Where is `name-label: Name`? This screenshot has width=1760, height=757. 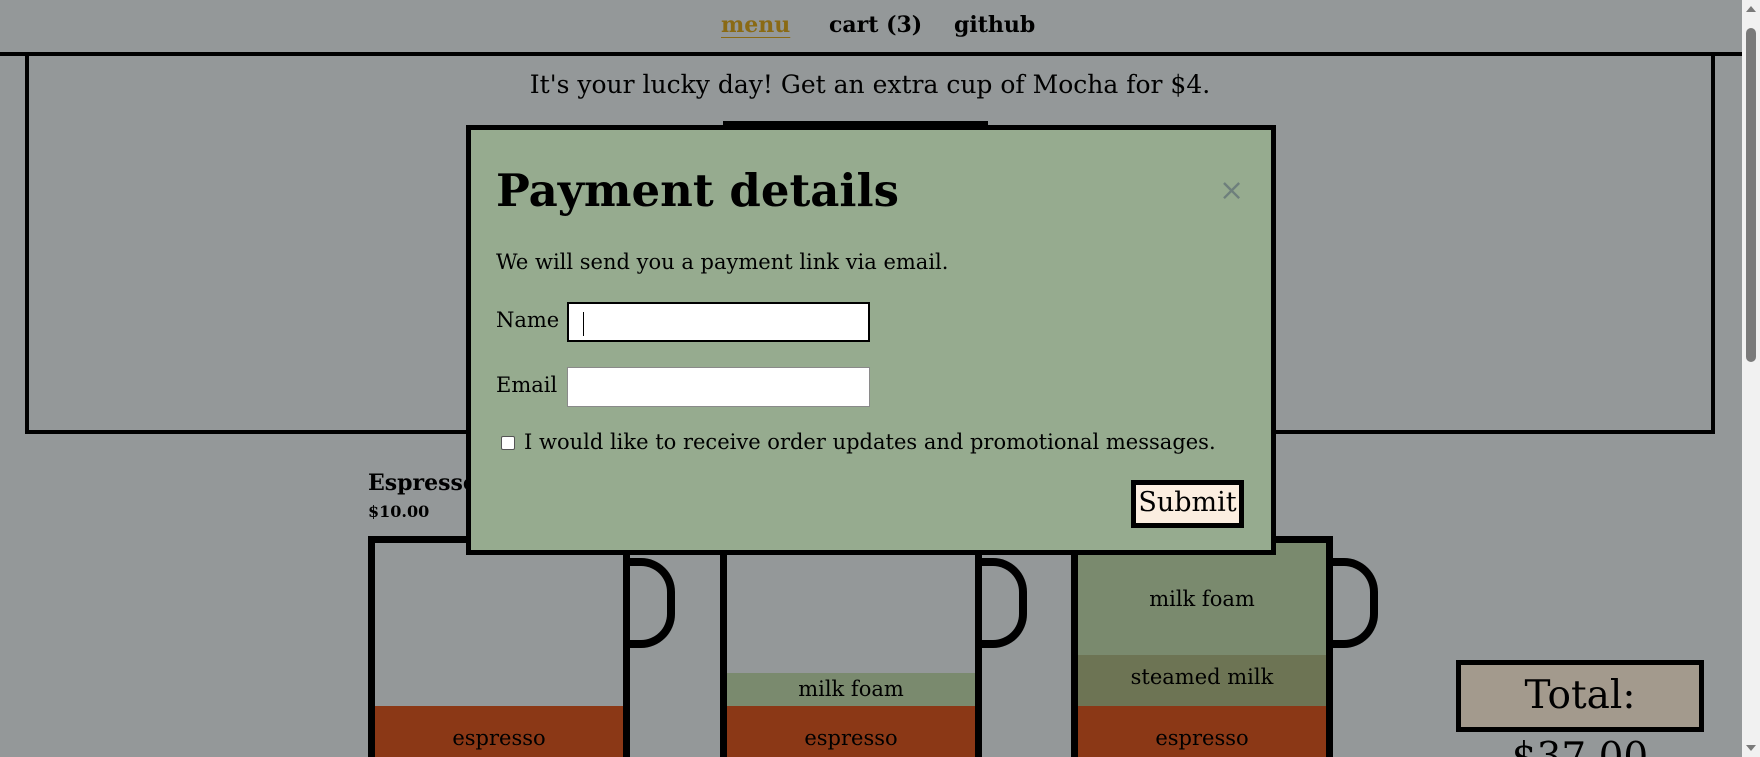
name-label: Name is located at coordinates (528, 320).